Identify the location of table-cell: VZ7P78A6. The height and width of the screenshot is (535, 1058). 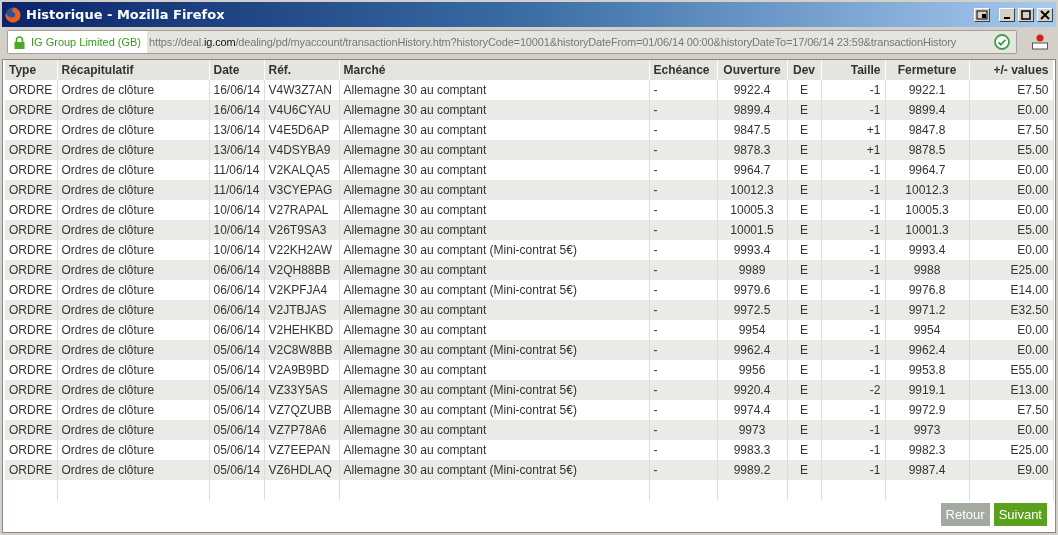
(301, 430).